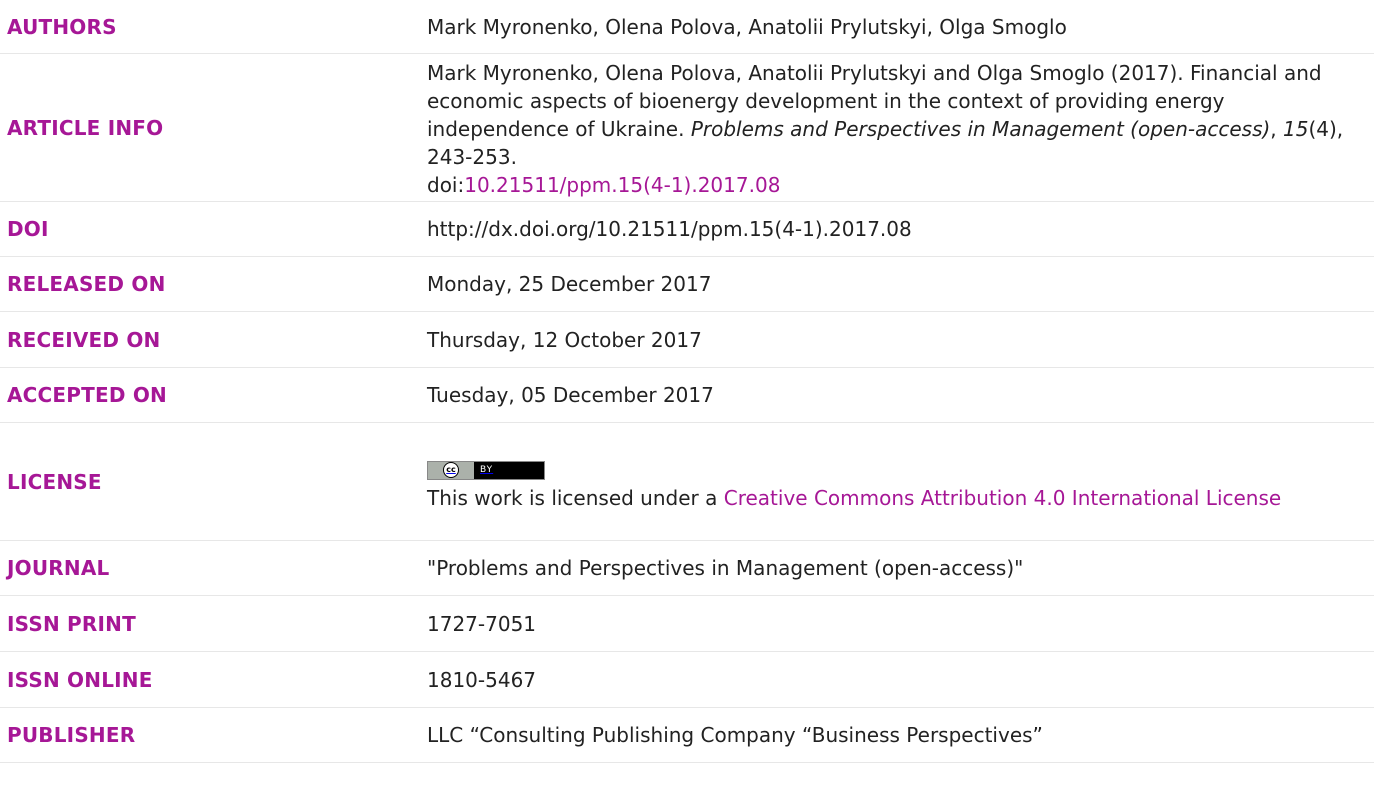 This screenshot has width=1374, height=798. What do you see at coordinates (900, 679) in the screenshot?
I see `issn-online-value: 1810-5467` at bounding box center [900, 679].